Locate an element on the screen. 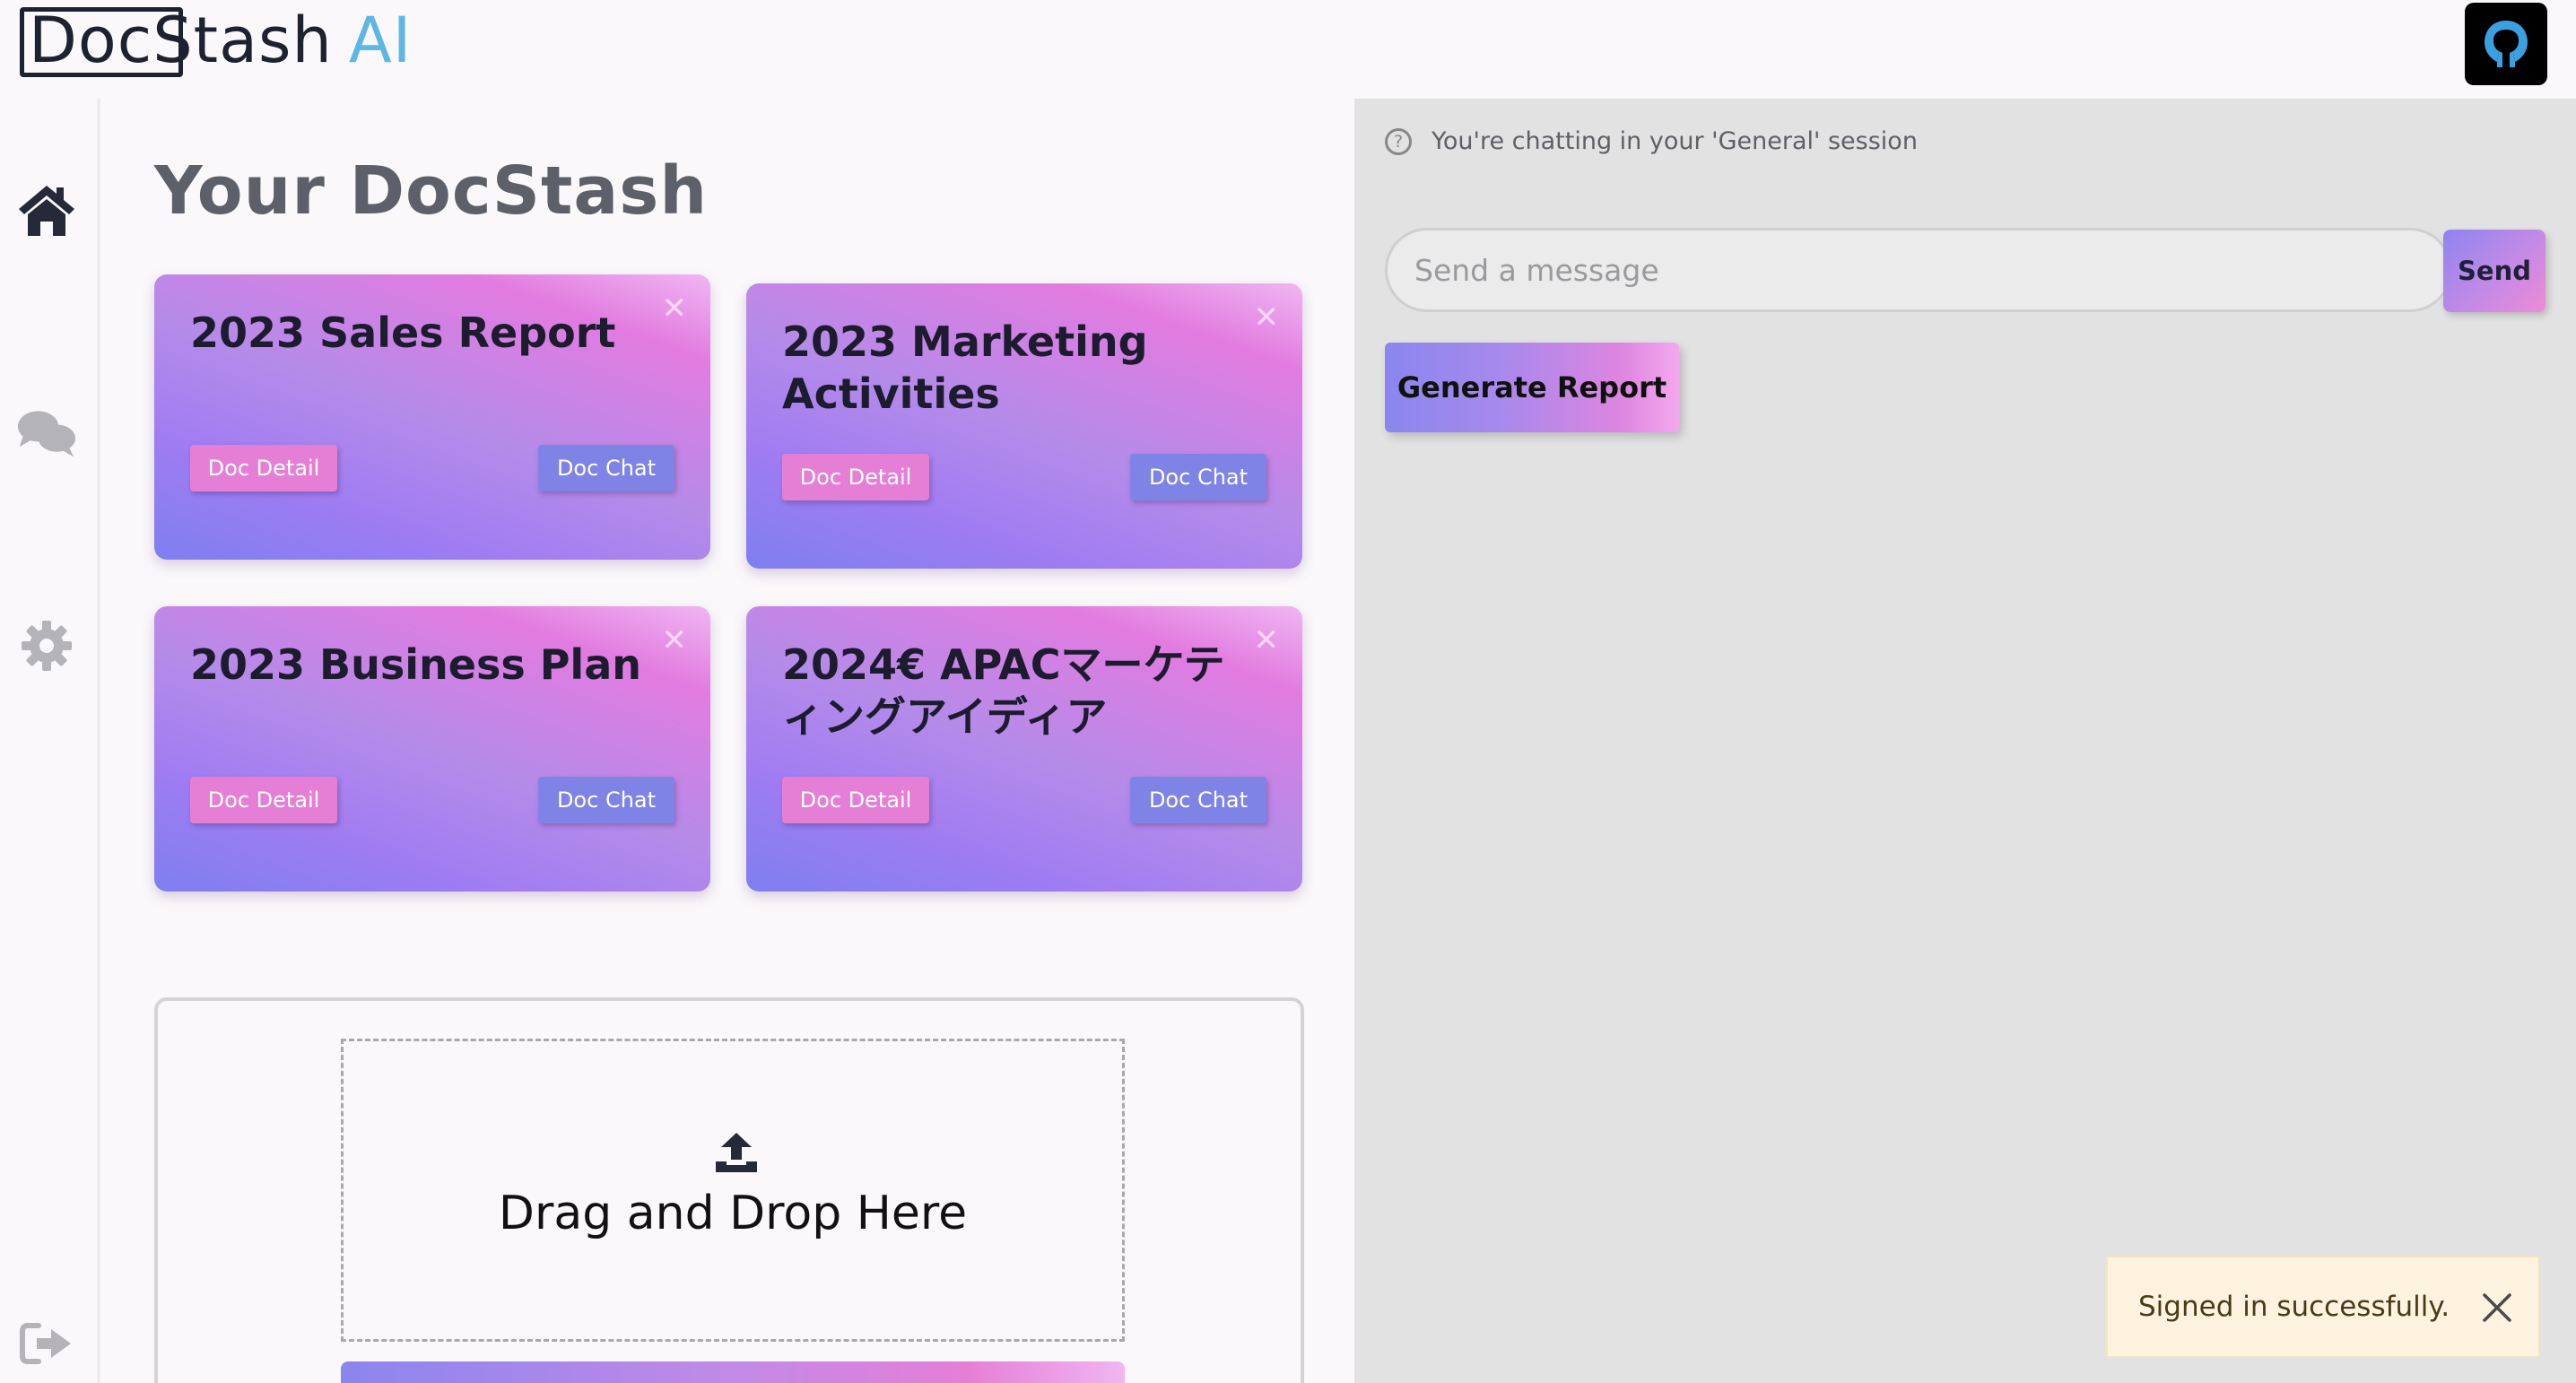 The height and width of the screenshot is (1383, 2576). sidebar-item-logout is located at coordinates (46, 1343).